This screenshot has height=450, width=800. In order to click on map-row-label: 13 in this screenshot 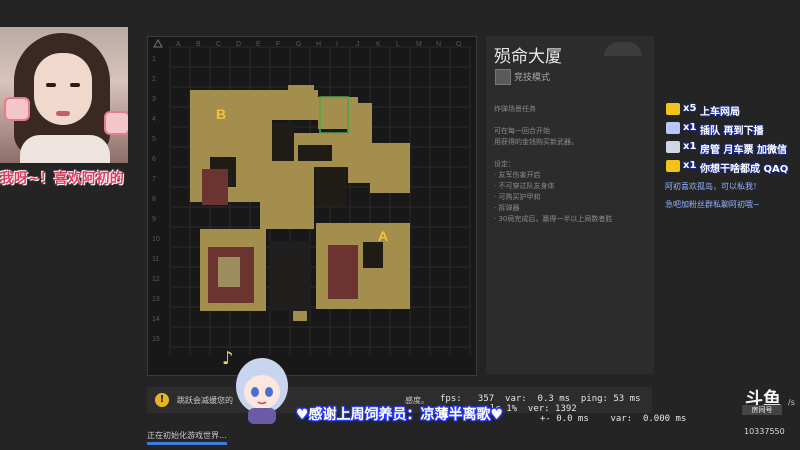, I will do `click(156, 299)`.